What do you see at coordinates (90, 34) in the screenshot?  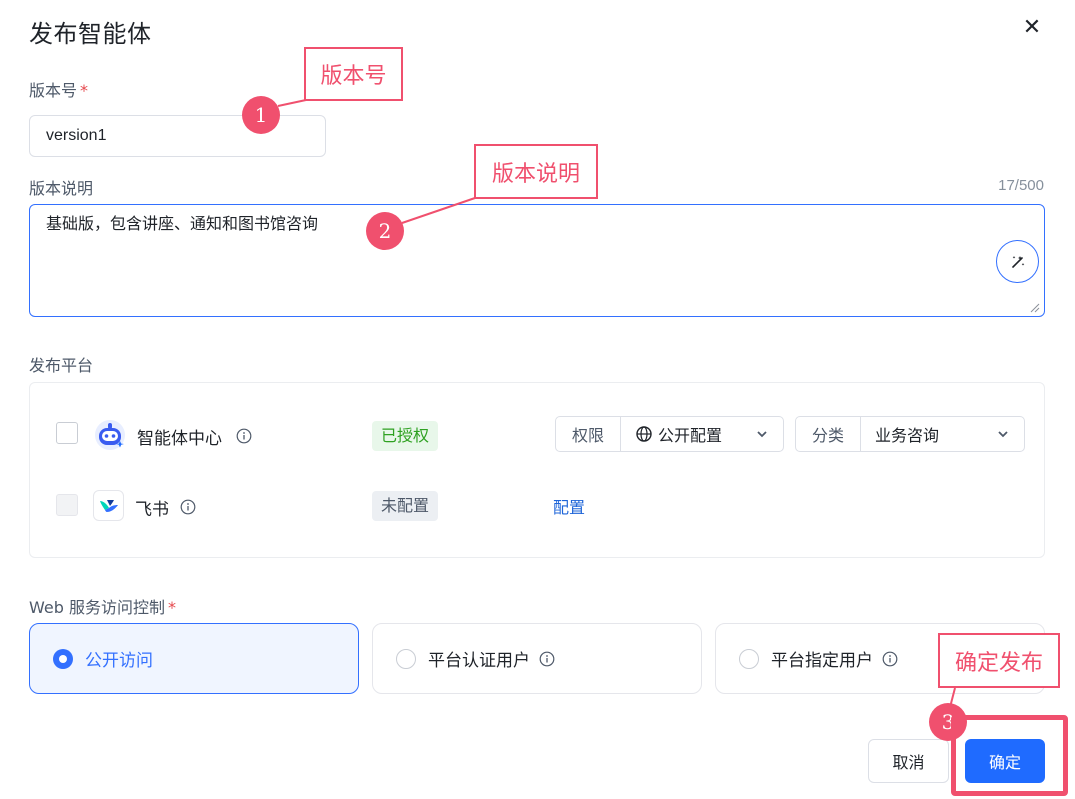 I see `dialog-title: 发布智能体` at bounding box center [90, 34].